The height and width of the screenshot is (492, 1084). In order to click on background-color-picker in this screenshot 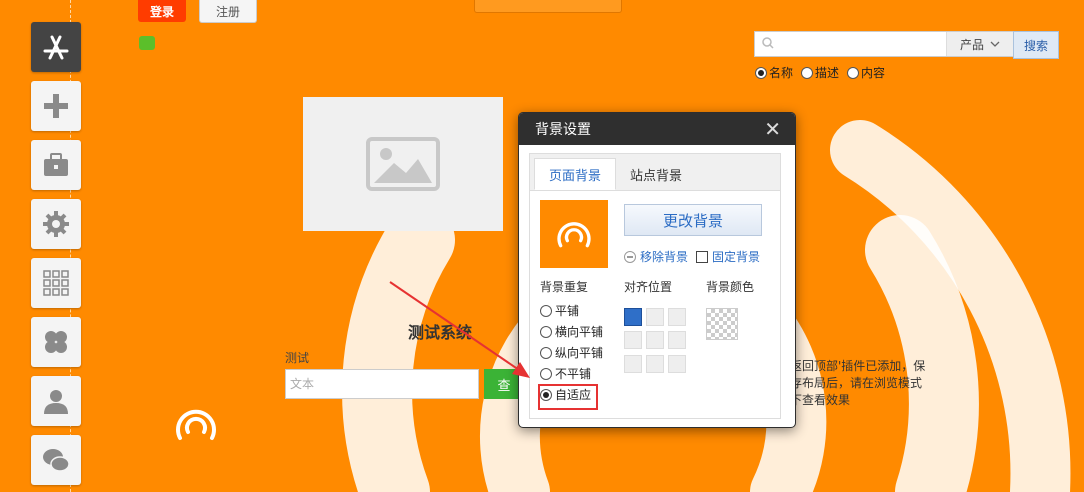, I will do `click(722, 324)`.